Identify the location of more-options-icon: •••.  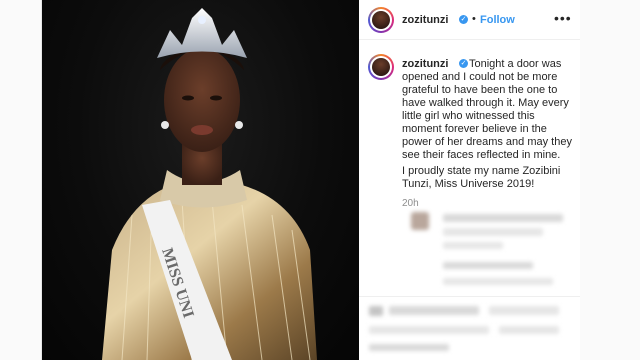
(563, 18).